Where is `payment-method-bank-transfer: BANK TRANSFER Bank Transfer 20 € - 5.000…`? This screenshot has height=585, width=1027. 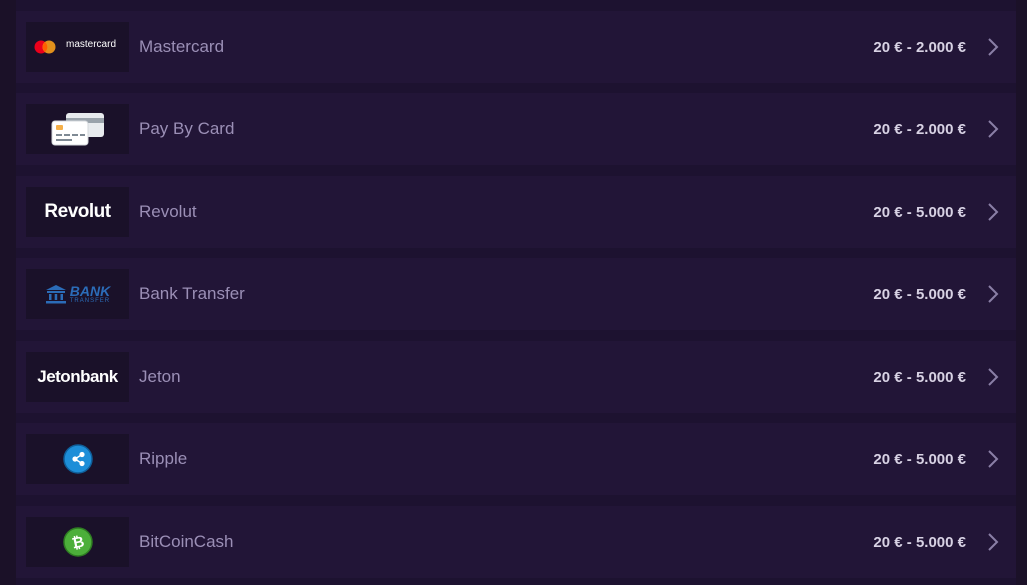
payment-method-bank-transfer: BANK TRANSFER Bank Transfer 20 € - 5.000… is located at coordinates (516, 294).